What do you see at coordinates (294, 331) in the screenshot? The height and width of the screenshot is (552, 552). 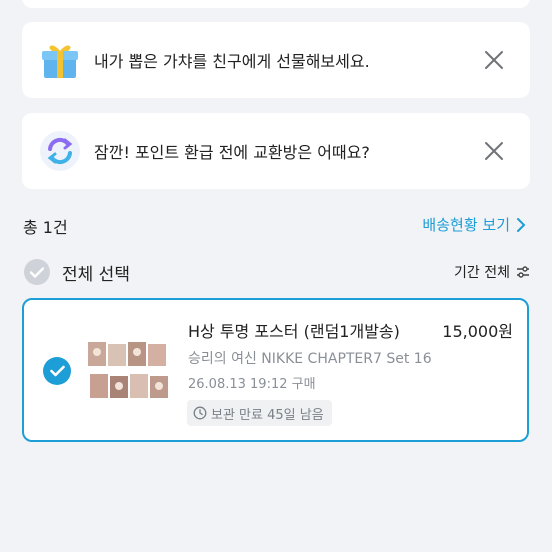 I see `item-title: H상 투명 포스터 (랜덤1개발송)` at bounding box center [294, 331].